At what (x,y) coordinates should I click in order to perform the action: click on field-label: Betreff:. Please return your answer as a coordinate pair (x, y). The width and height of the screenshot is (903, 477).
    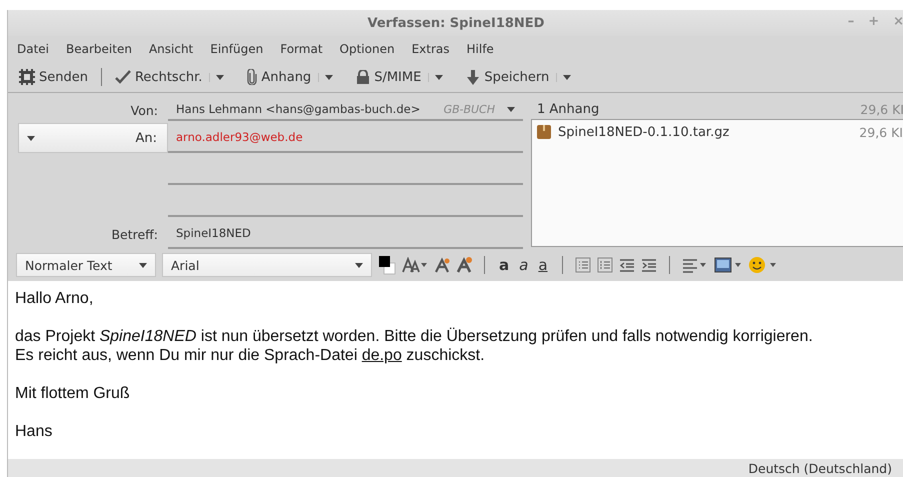
    Looking at the image, I should click on (134, 234).